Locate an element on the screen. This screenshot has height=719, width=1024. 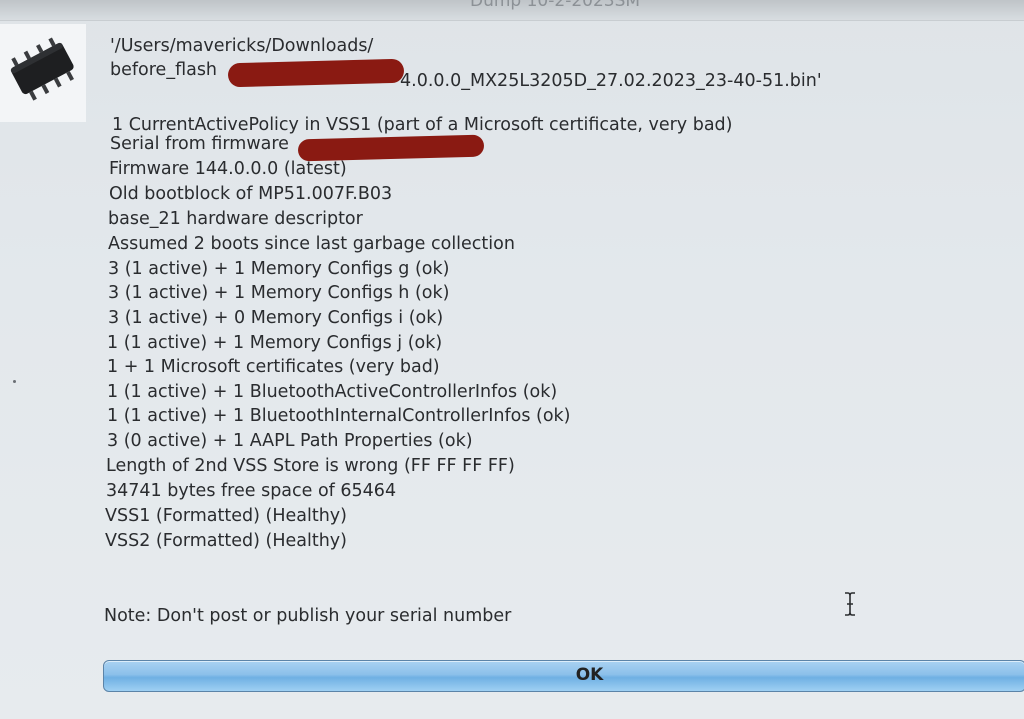
status-line: VSS2 (Formatted) (Healthy) is located at coordinates (226, 541).